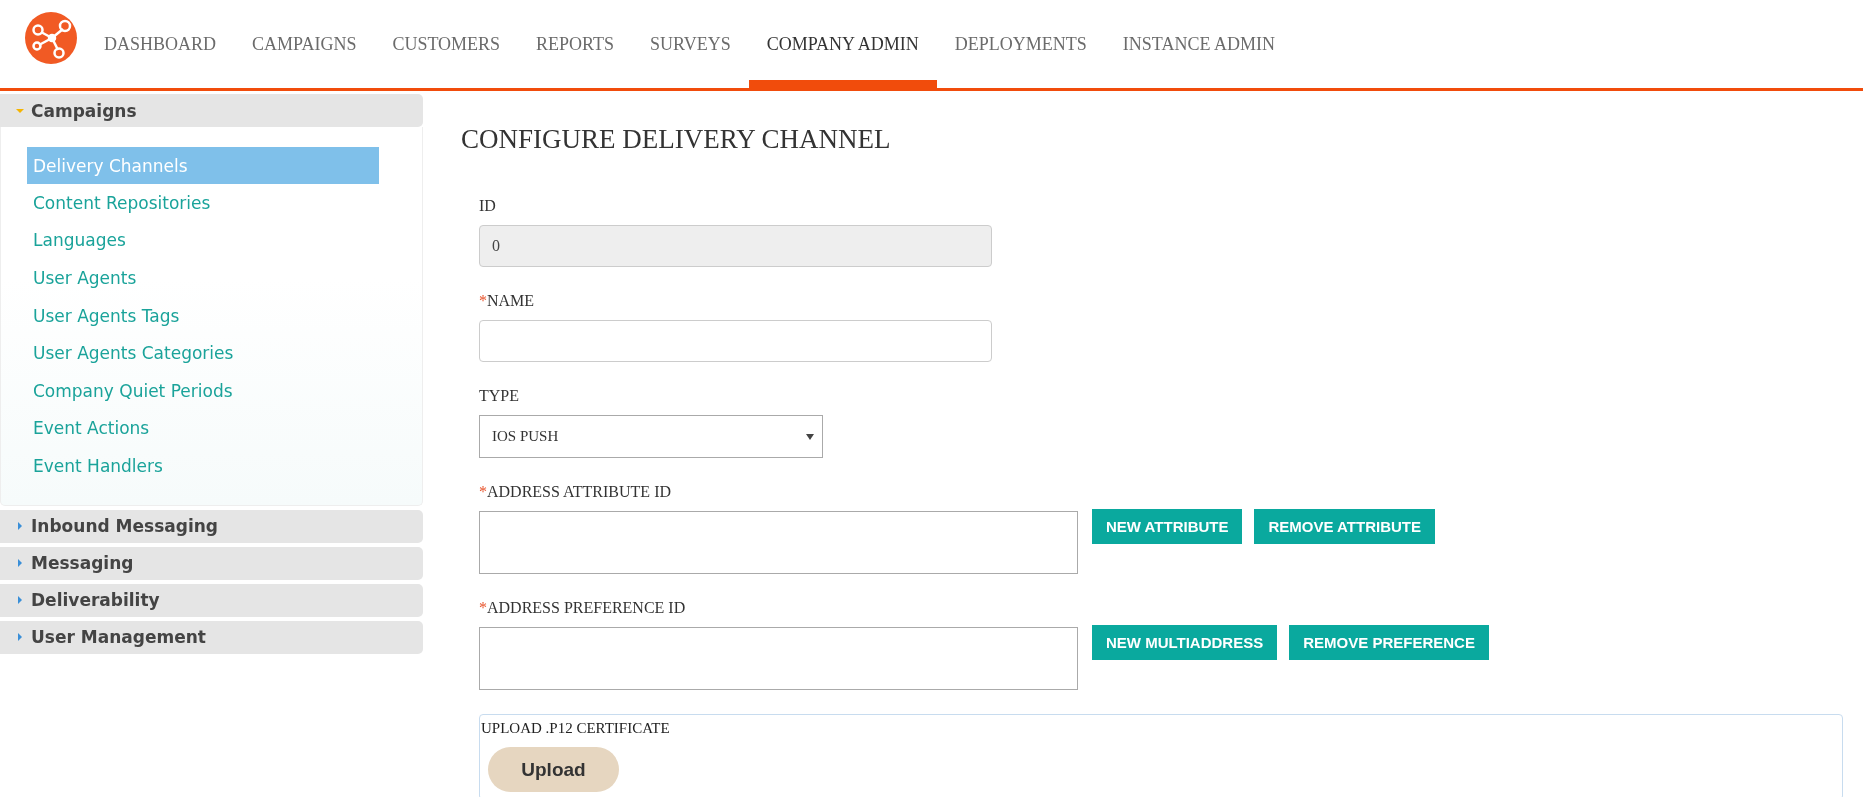 This screenshot has height=797, width=1863. Describe the element at coordinates (575, 492) in the screenshot. I see `field-label: *ADDRESS ATTRIBUTE ID` at that location.